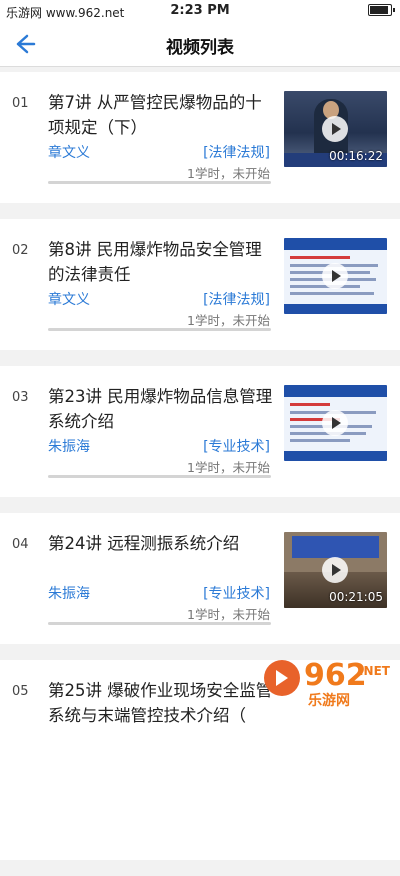  I want to click on item-index: 03, so click(20, 397).